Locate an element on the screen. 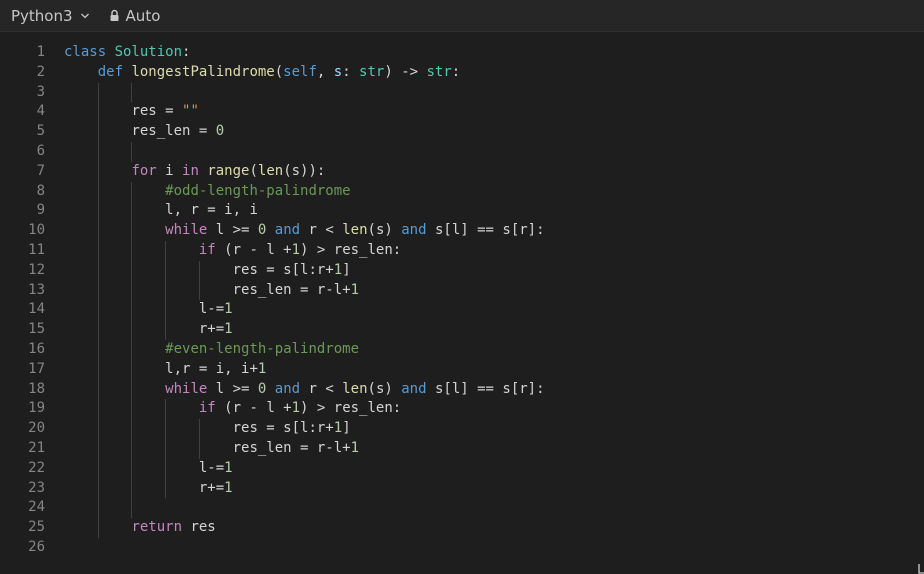 The image size is (924, 574). code-text: res = "" is located at coordinates (164, 112).